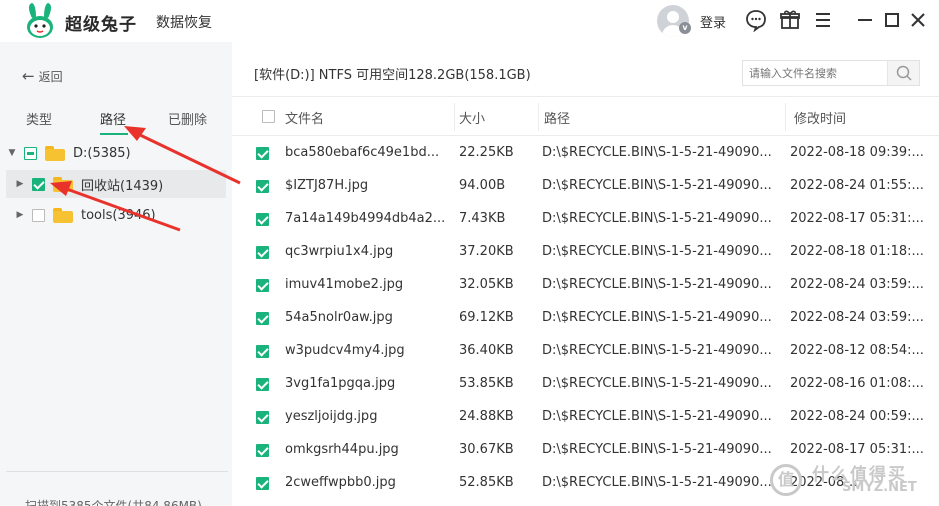 This screenshot has height=506, width=939. What do you see at coordinates (865, 20) in the screenshot?
I see `minimize-icon` at bounding box center [865, 20].